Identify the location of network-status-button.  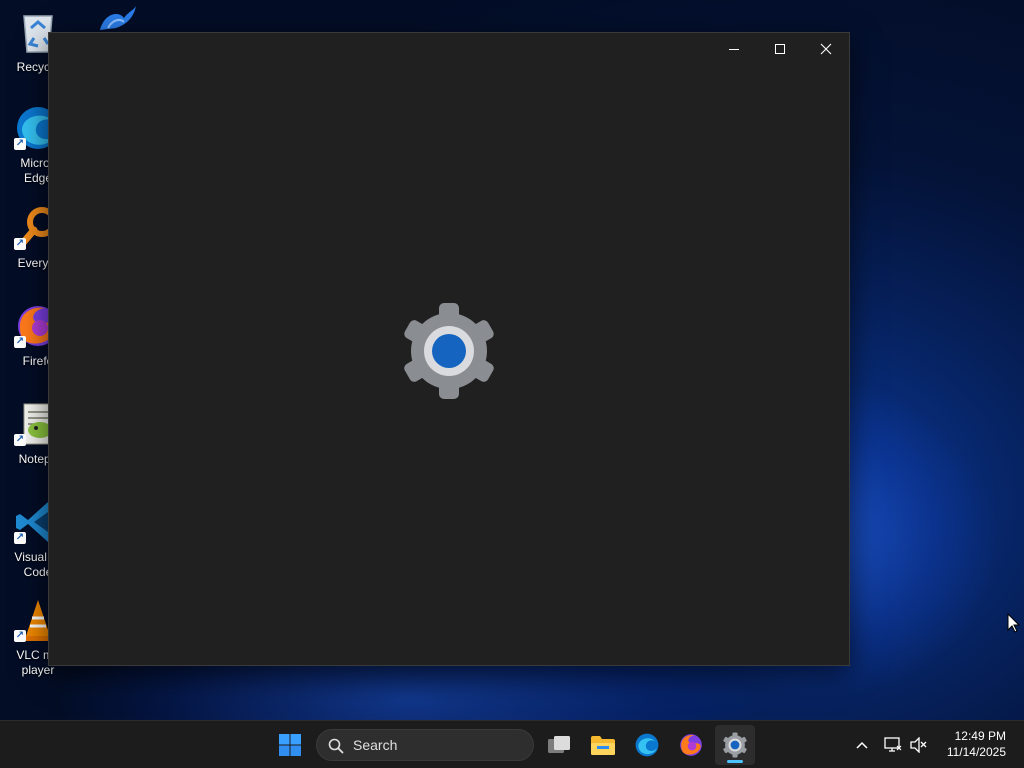
(893, 745).